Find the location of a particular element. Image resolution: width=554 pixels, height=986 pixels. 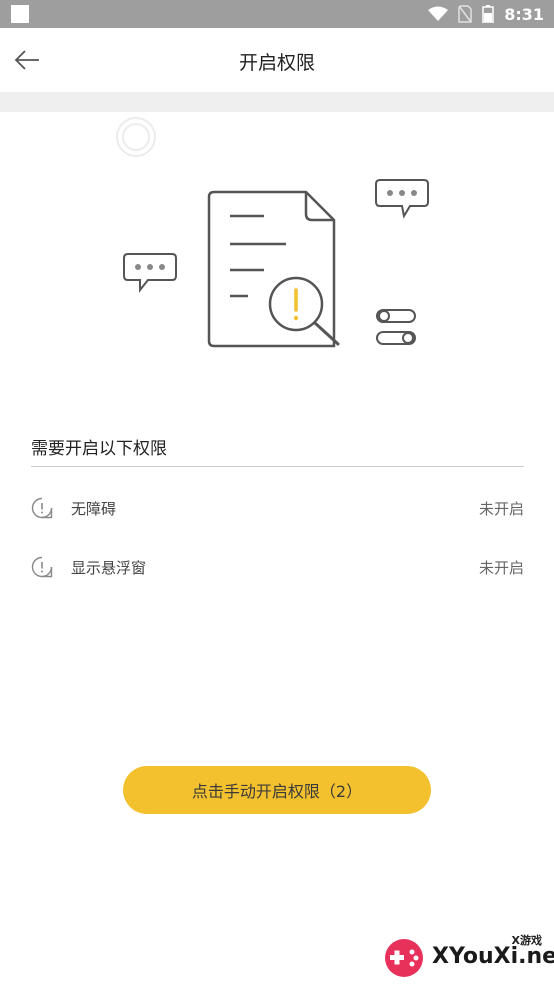

watermark-brand-text: XYouXi.net is located at coordinates (493, 956).